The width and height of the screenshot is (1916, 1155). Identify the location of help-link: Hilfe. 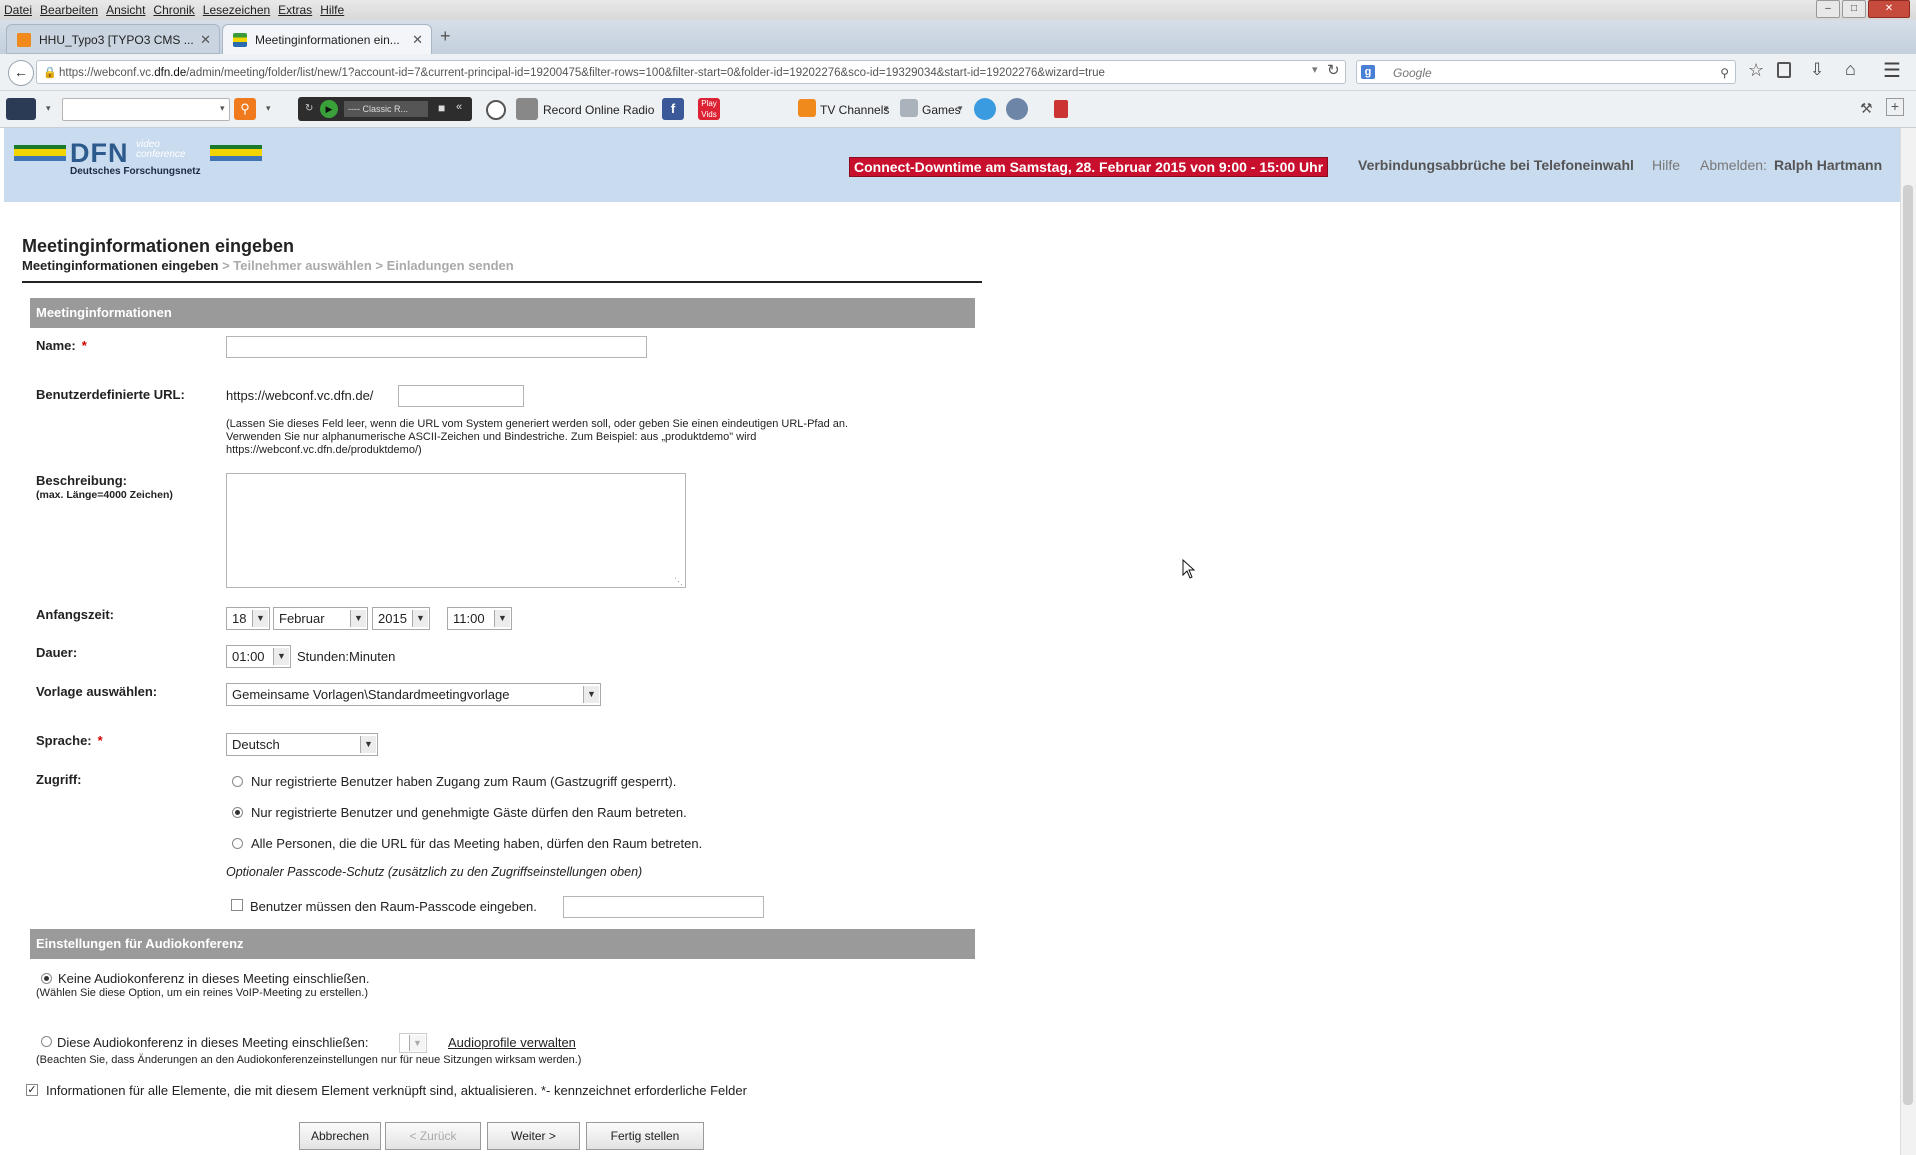
(1666, 165).